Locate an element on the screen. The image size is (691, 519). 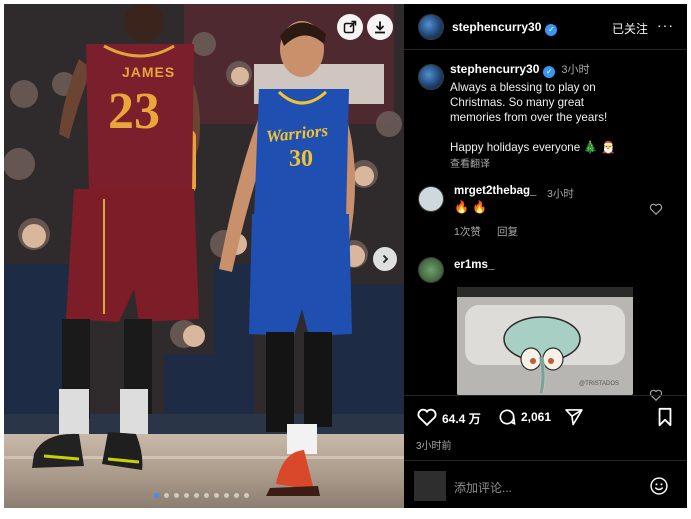
caption-avatar is located at coordinates (431, 77).